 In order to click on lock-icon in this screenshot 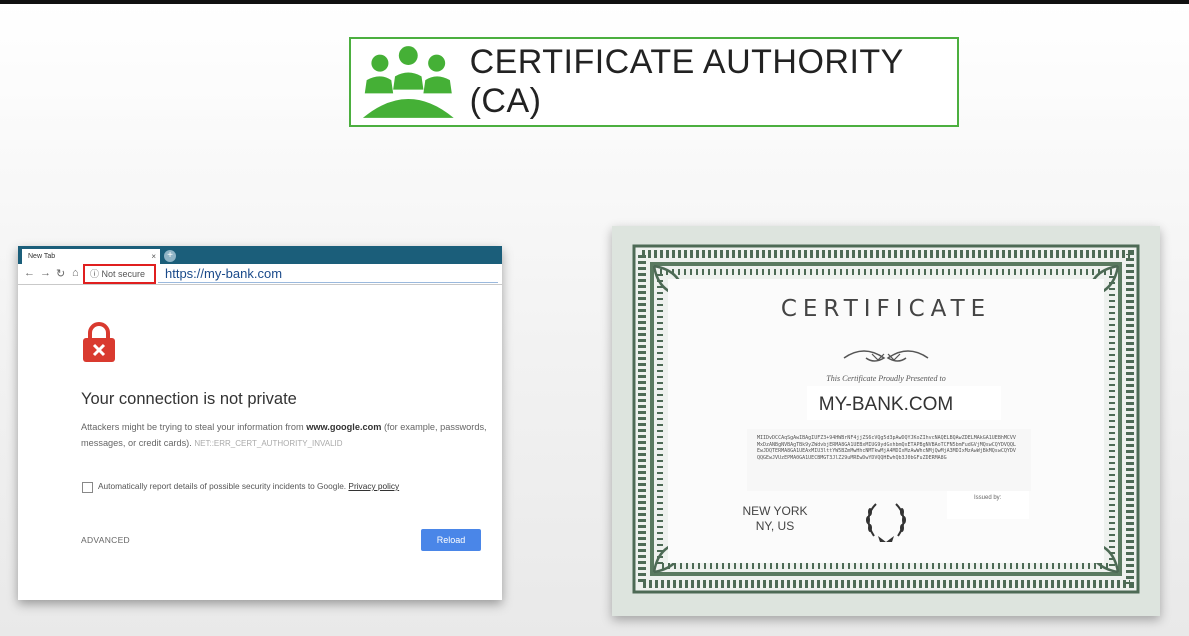, I will do `click(99, 342)`.